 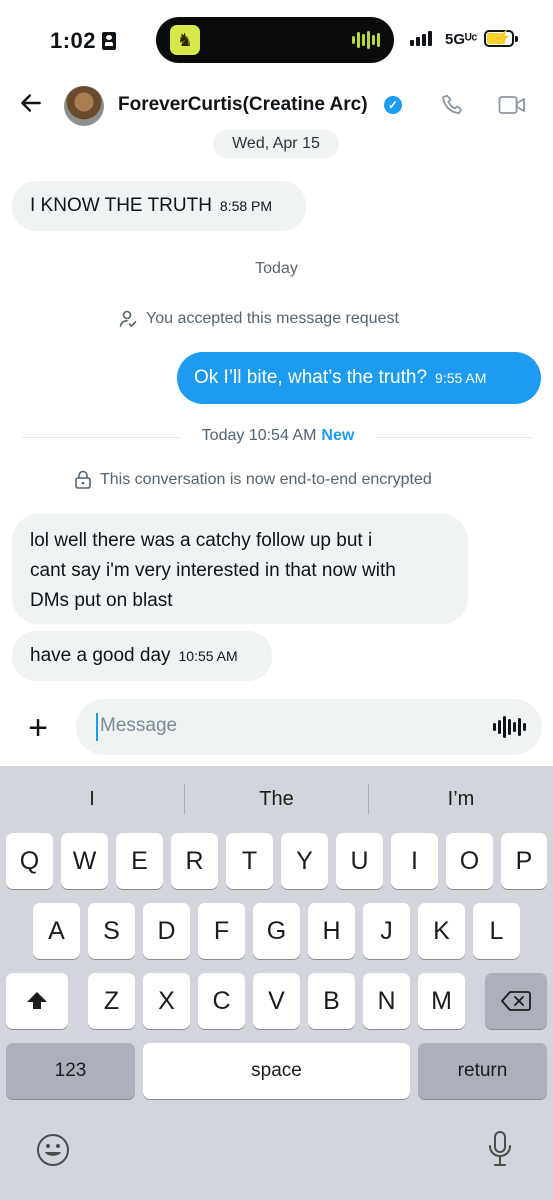 I want to click on backspace-icon, so click(x=516, y=1001).